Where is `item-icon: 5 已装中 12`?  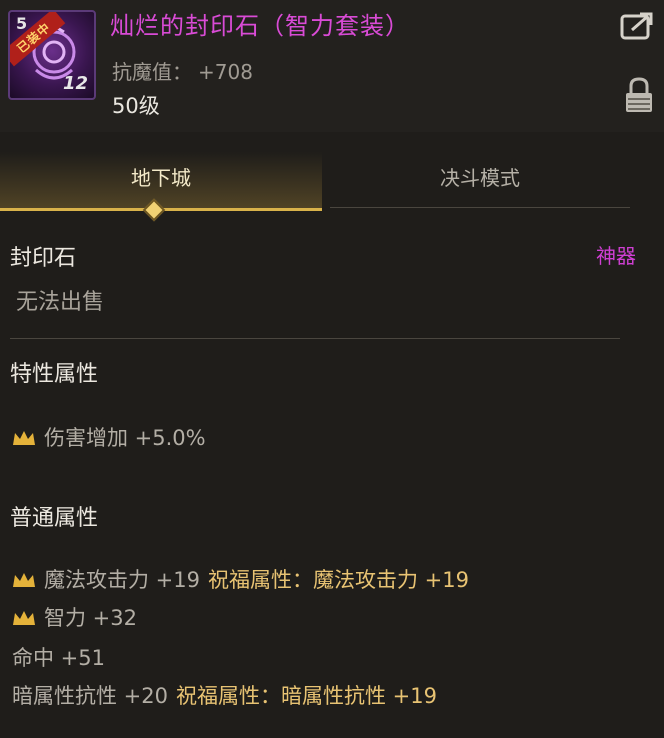 item-icon: 5 已装中 12 is located at coordinates (52, 55).